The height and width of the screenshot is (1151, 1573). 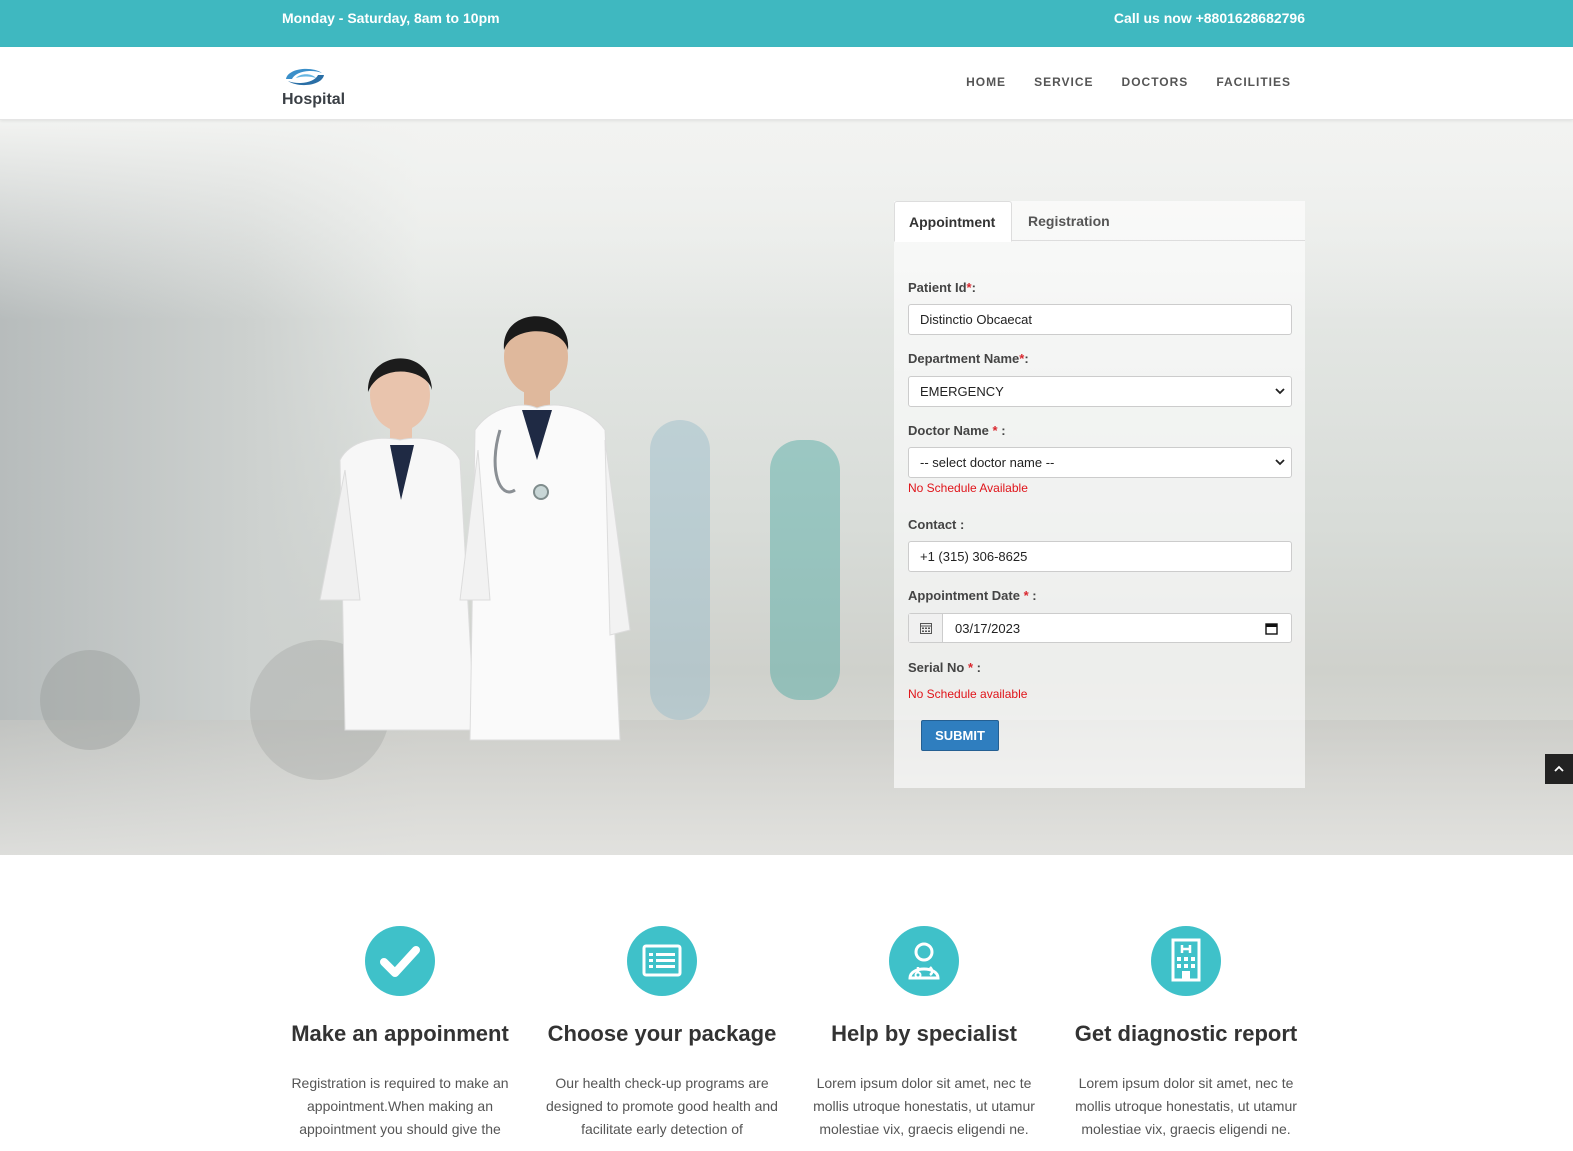 I want to click on contact-input: +1 (315) 306-8625, so click(x=1100, y=556).